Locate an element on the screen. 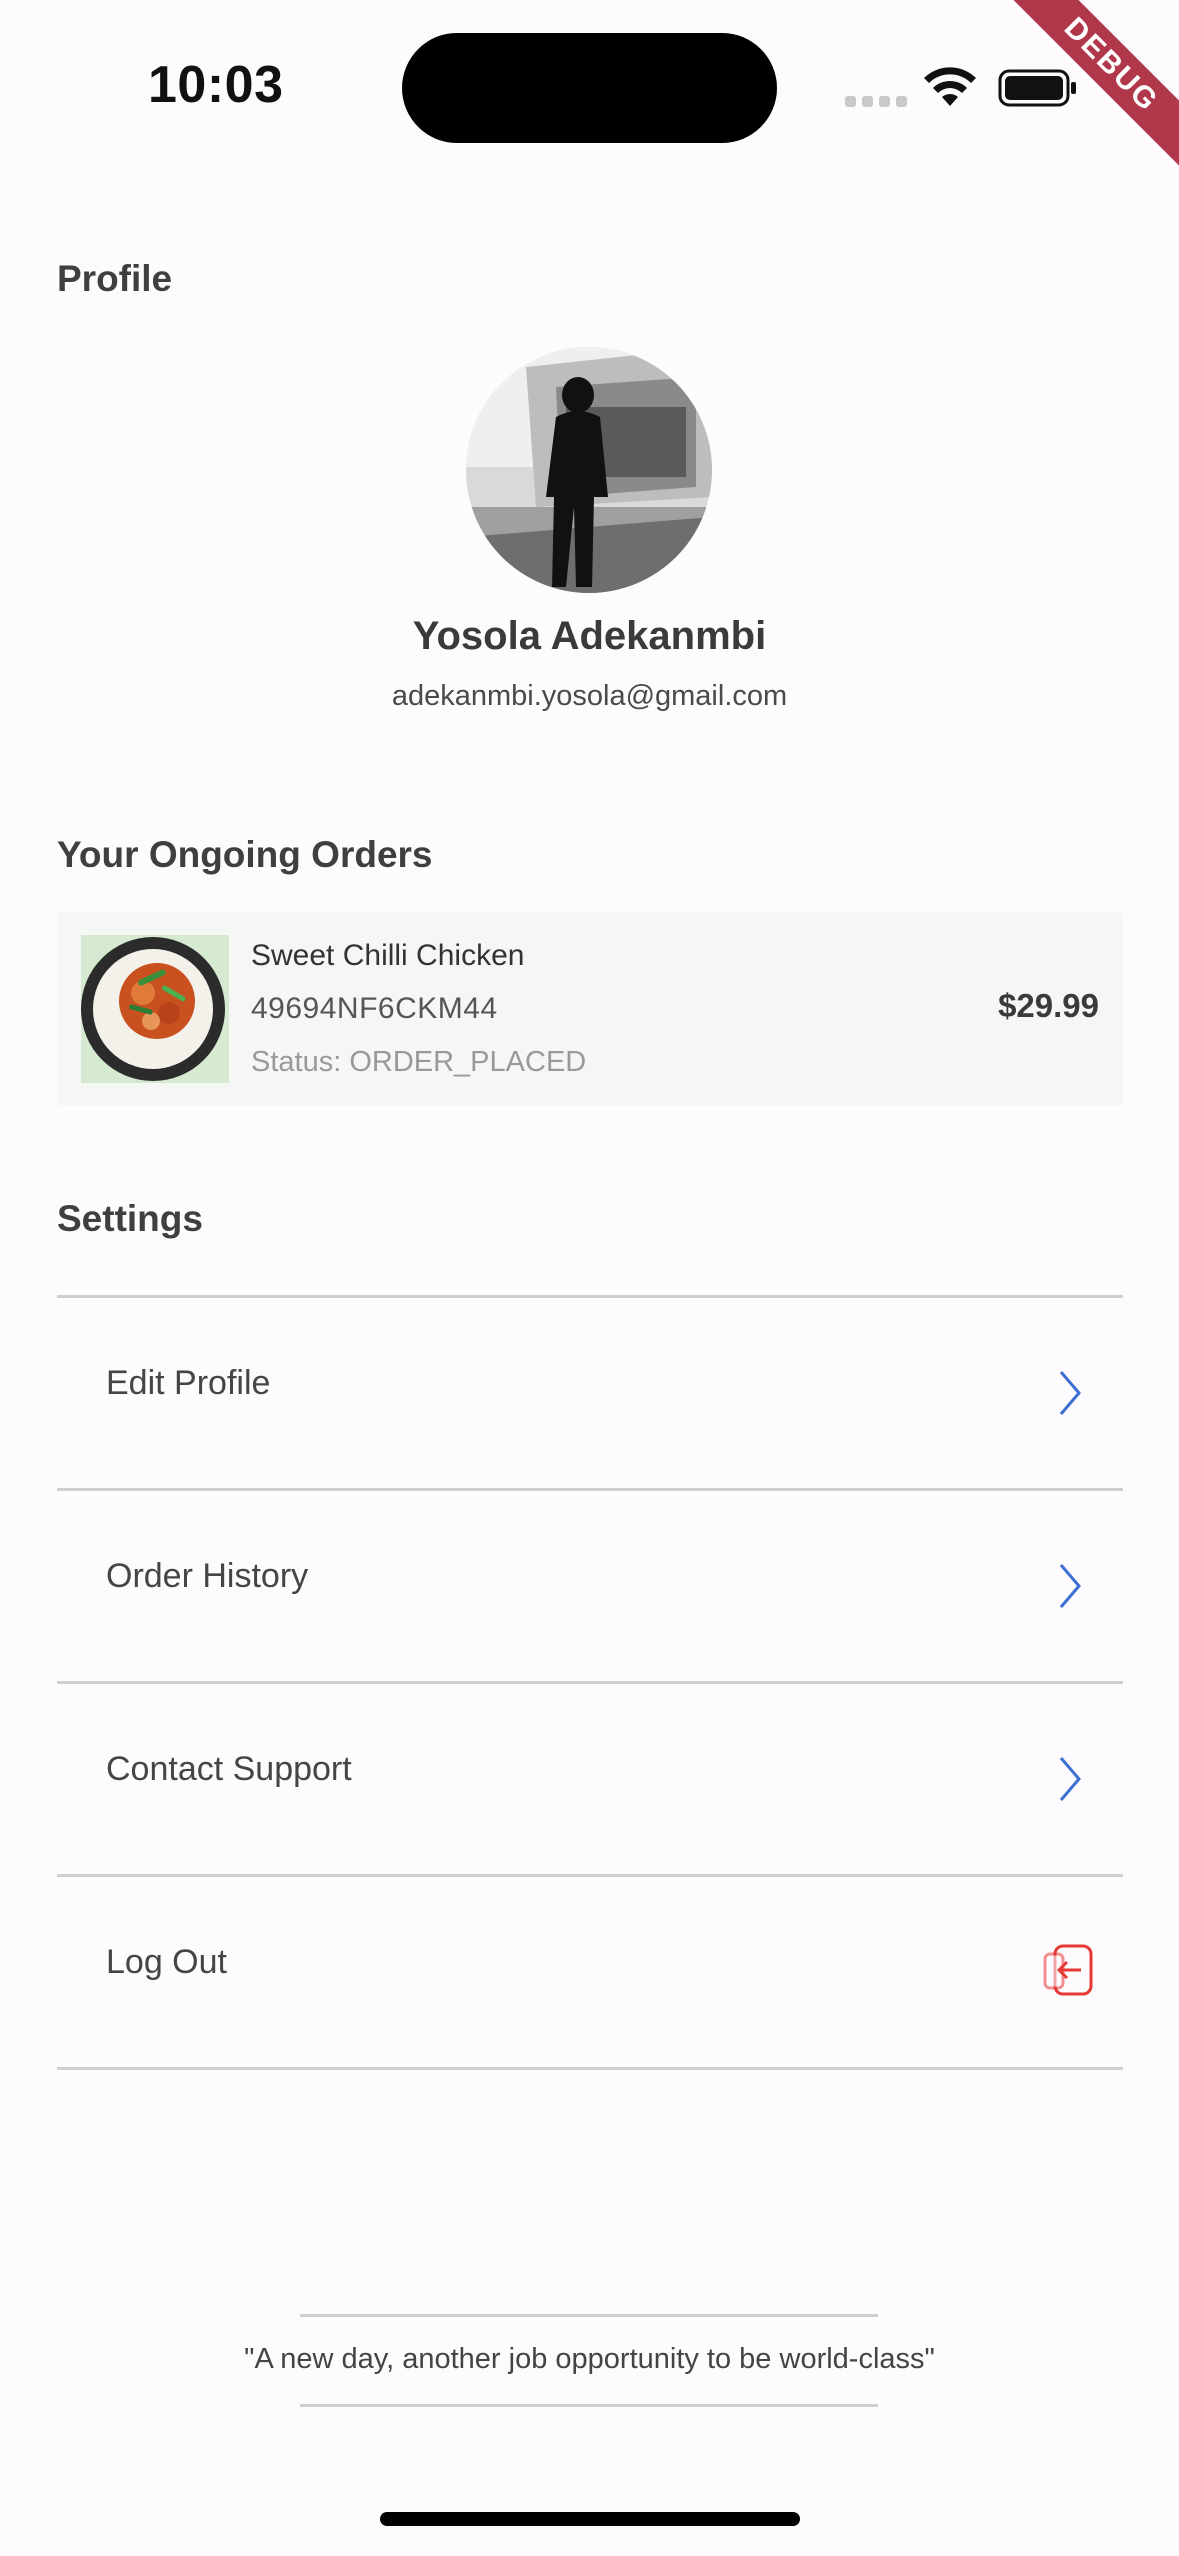  settings-item-order-history: Order History is located at coordinates (590, 1586).